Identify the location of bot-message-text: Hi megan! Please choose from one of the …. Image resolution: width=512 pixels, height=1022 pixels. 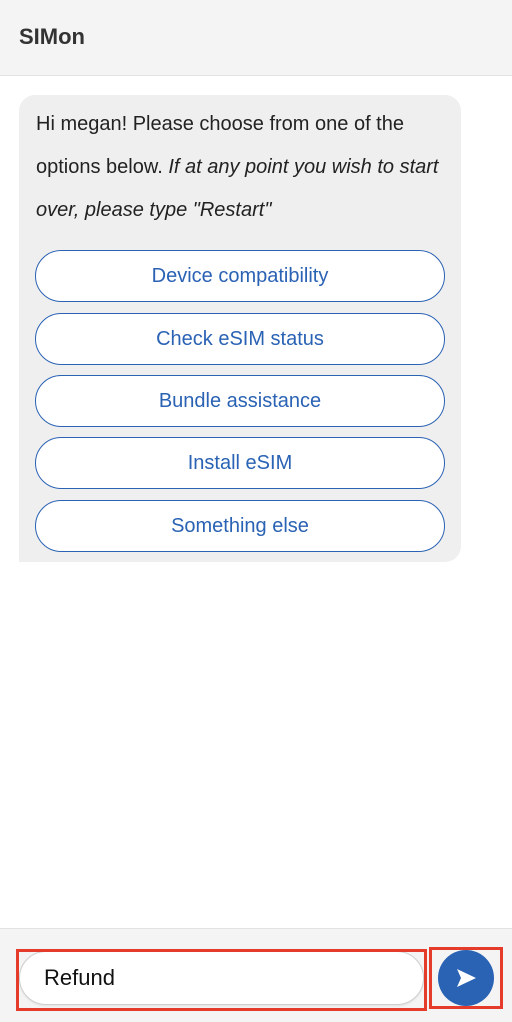
(243, 167).